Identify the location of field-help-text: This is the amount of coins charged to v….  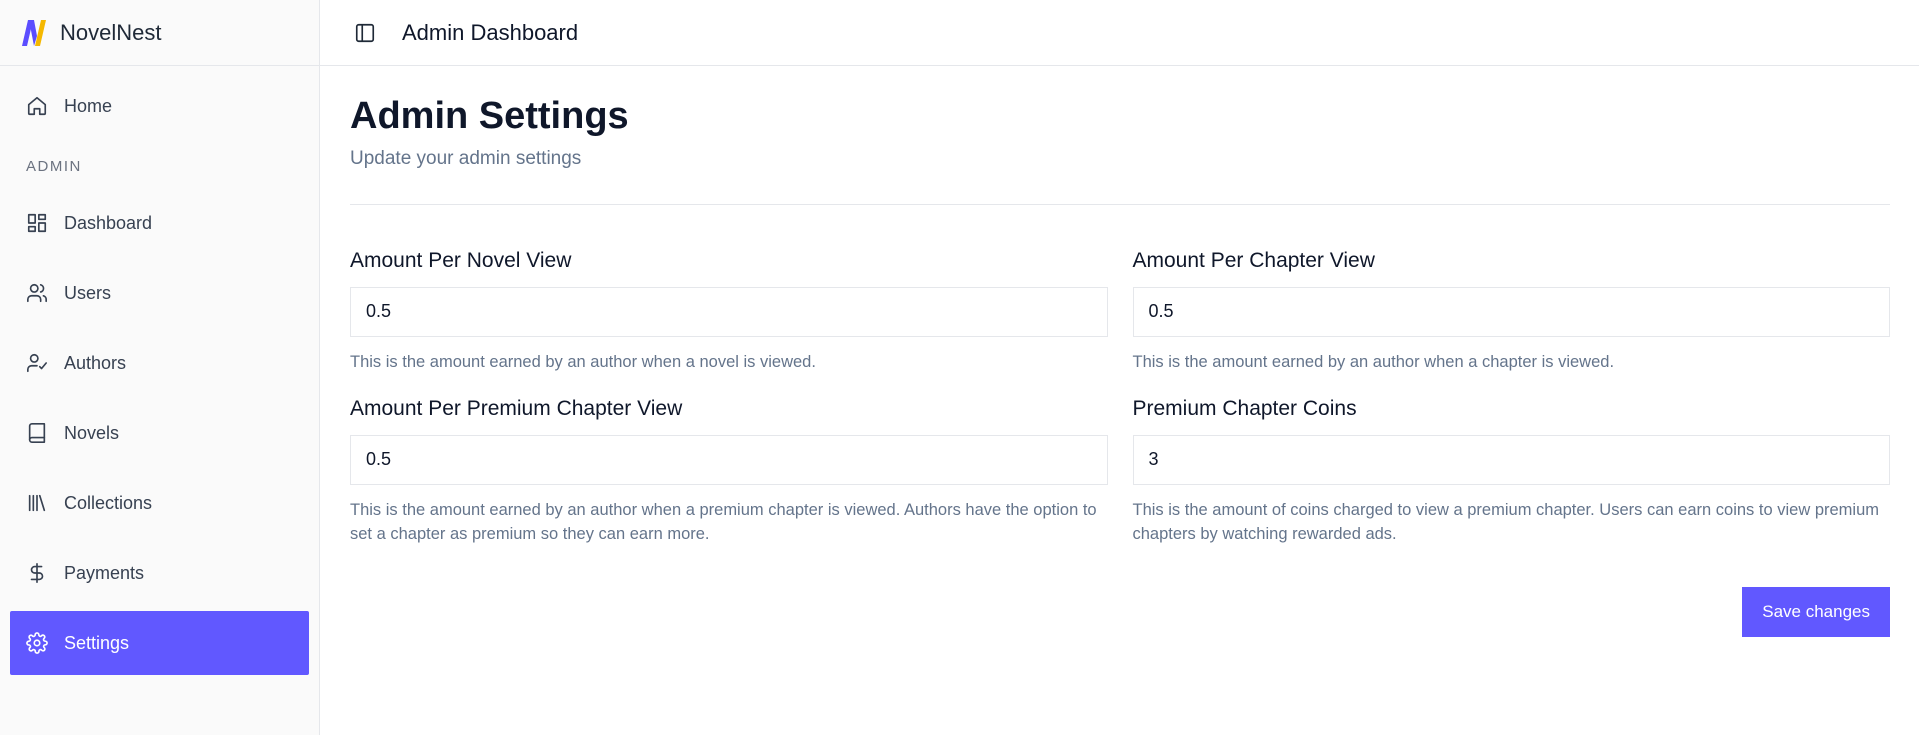
(1506, 522).